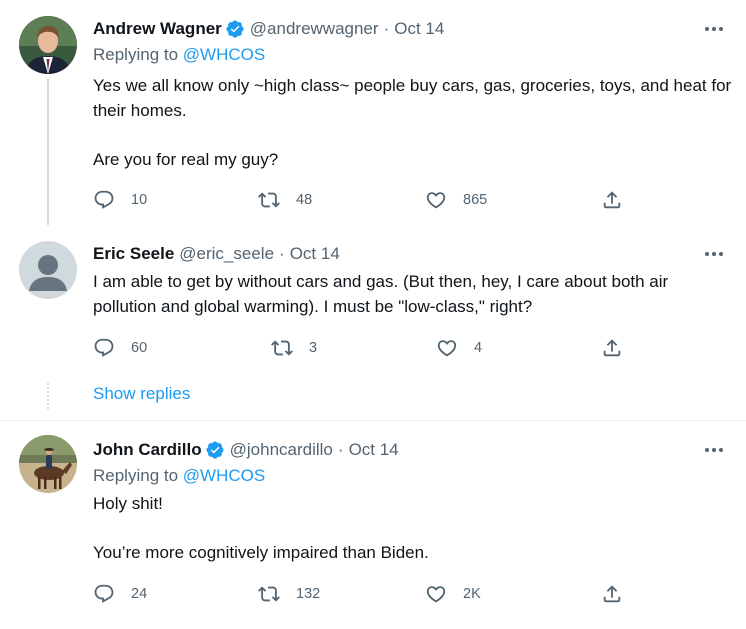  What do you see at coordinates (120, 348) in the screenshot?
I see `reply-button: 60` at bounding box center [120, 348].